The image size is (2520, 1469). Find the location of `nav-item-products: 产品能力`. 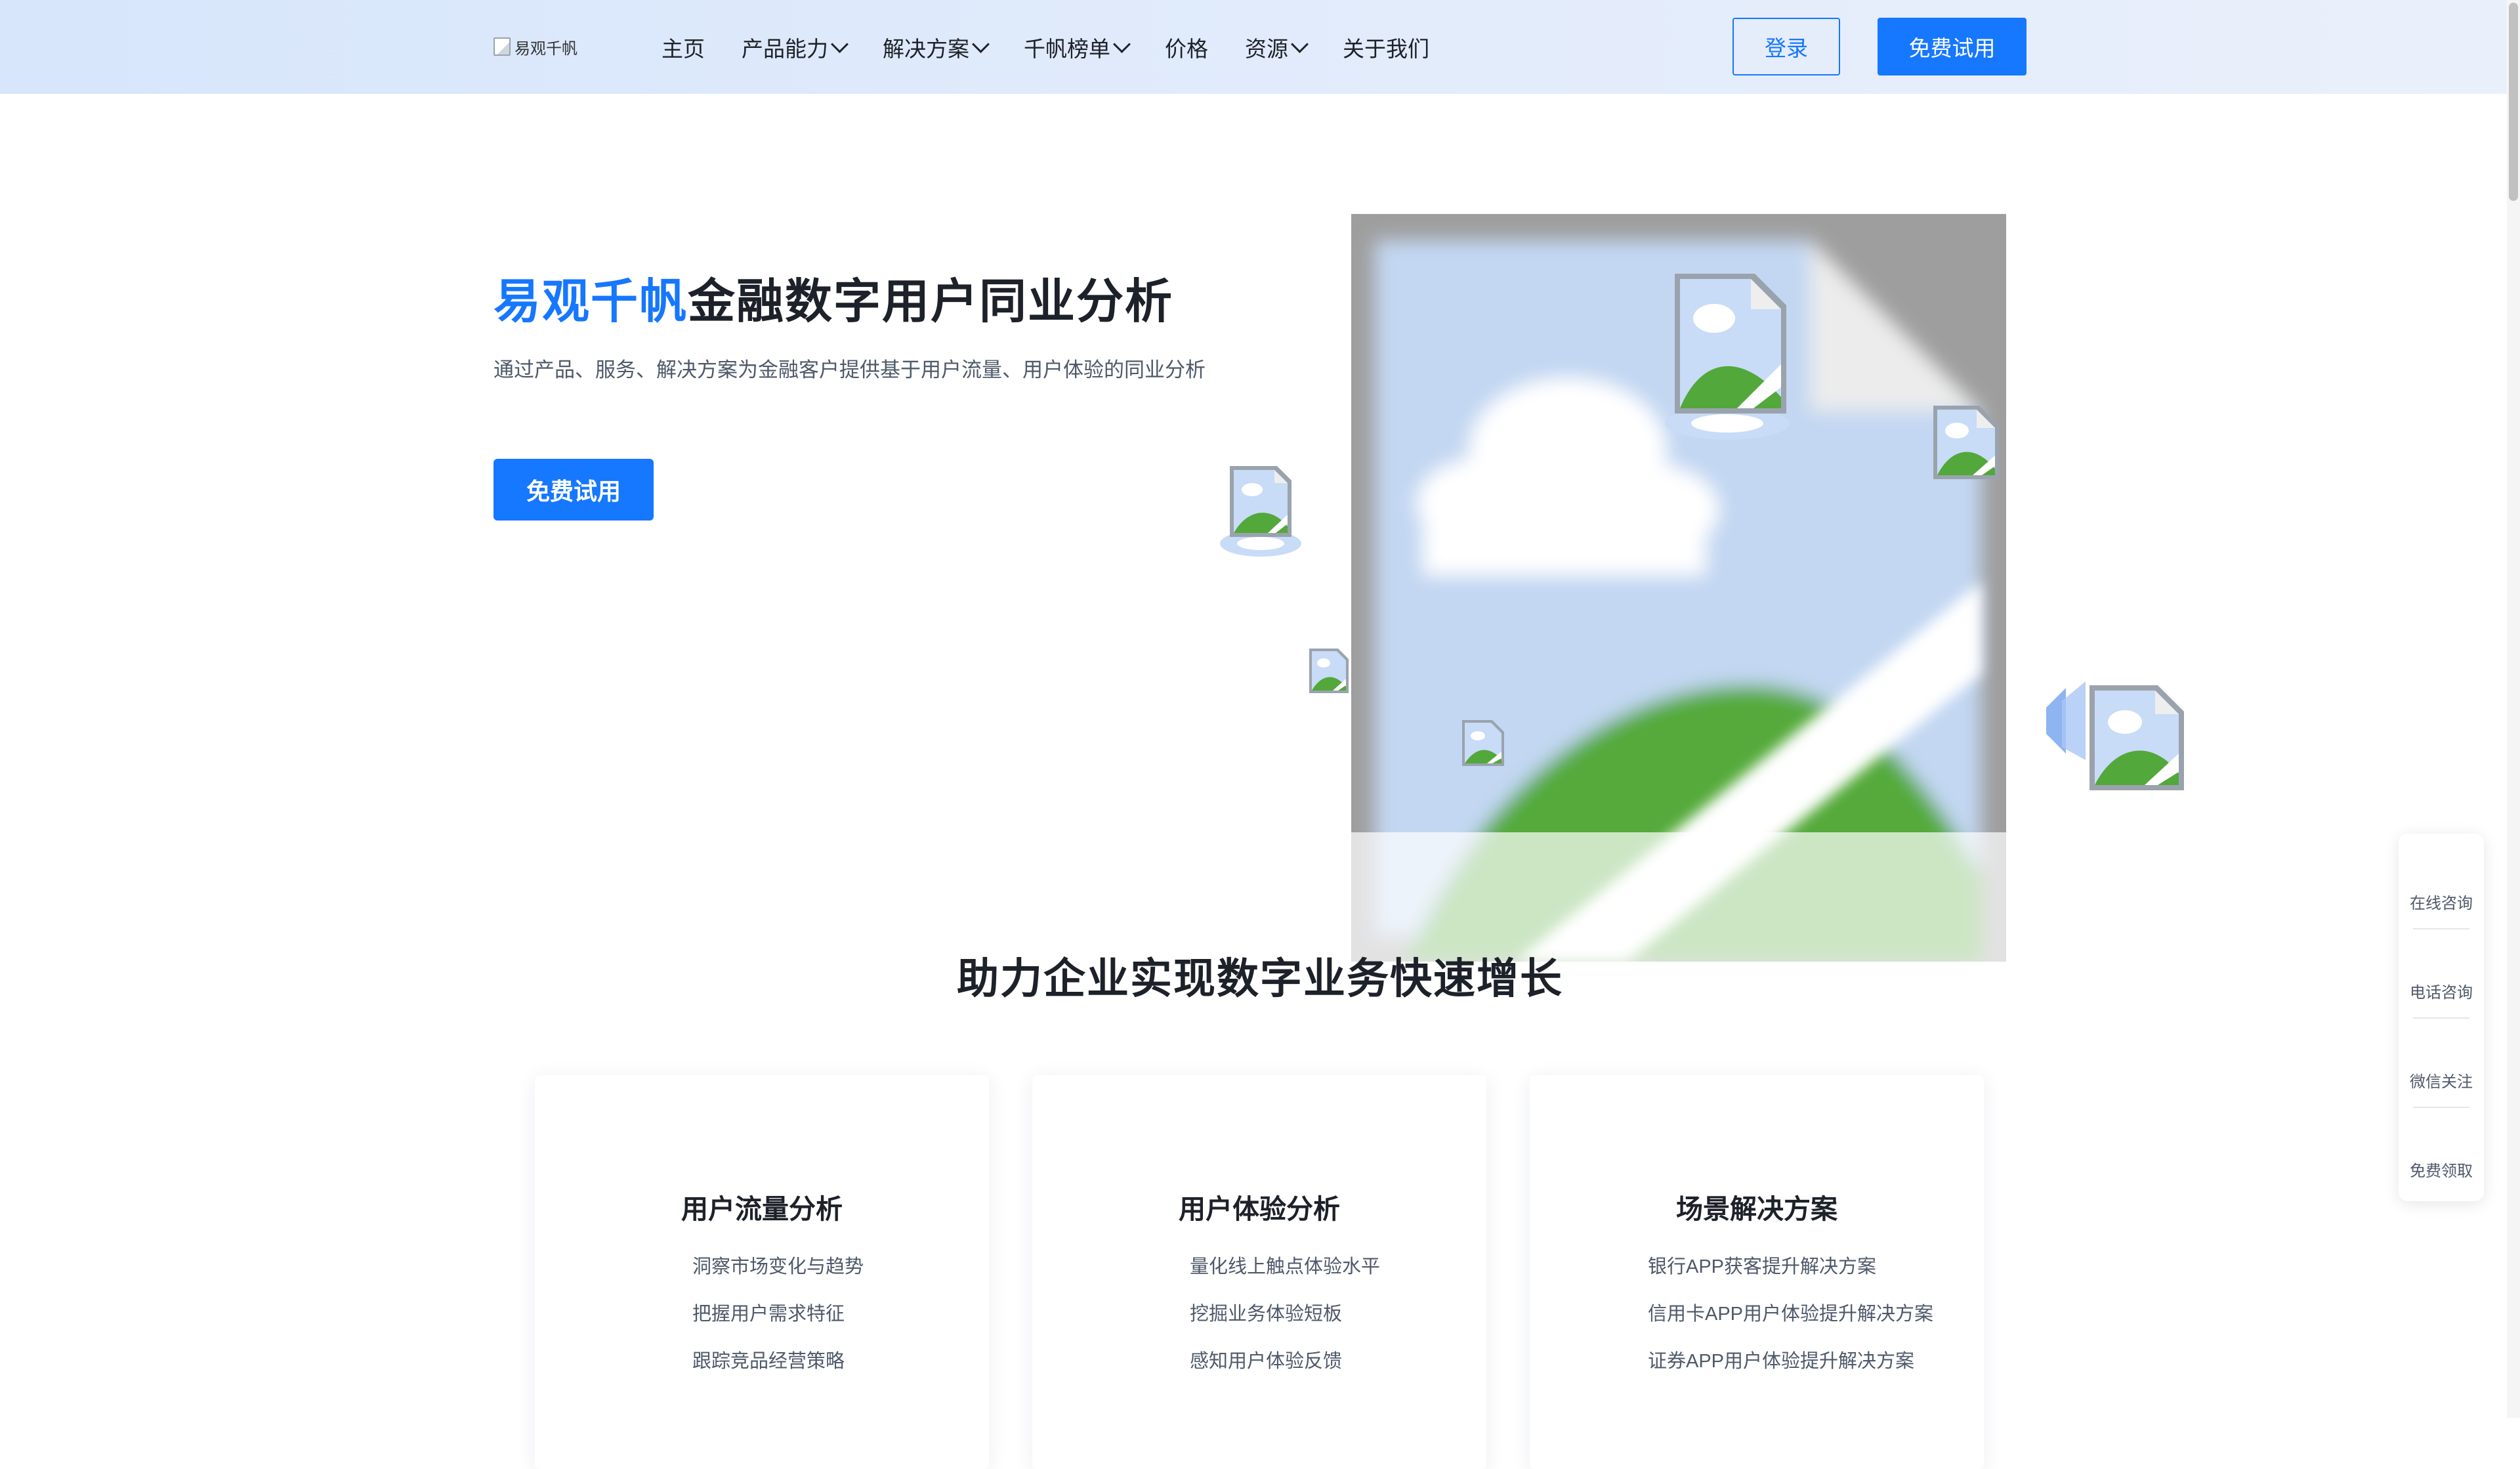

nav-item-products: 产品能力 is located at coordinates (795, 47).